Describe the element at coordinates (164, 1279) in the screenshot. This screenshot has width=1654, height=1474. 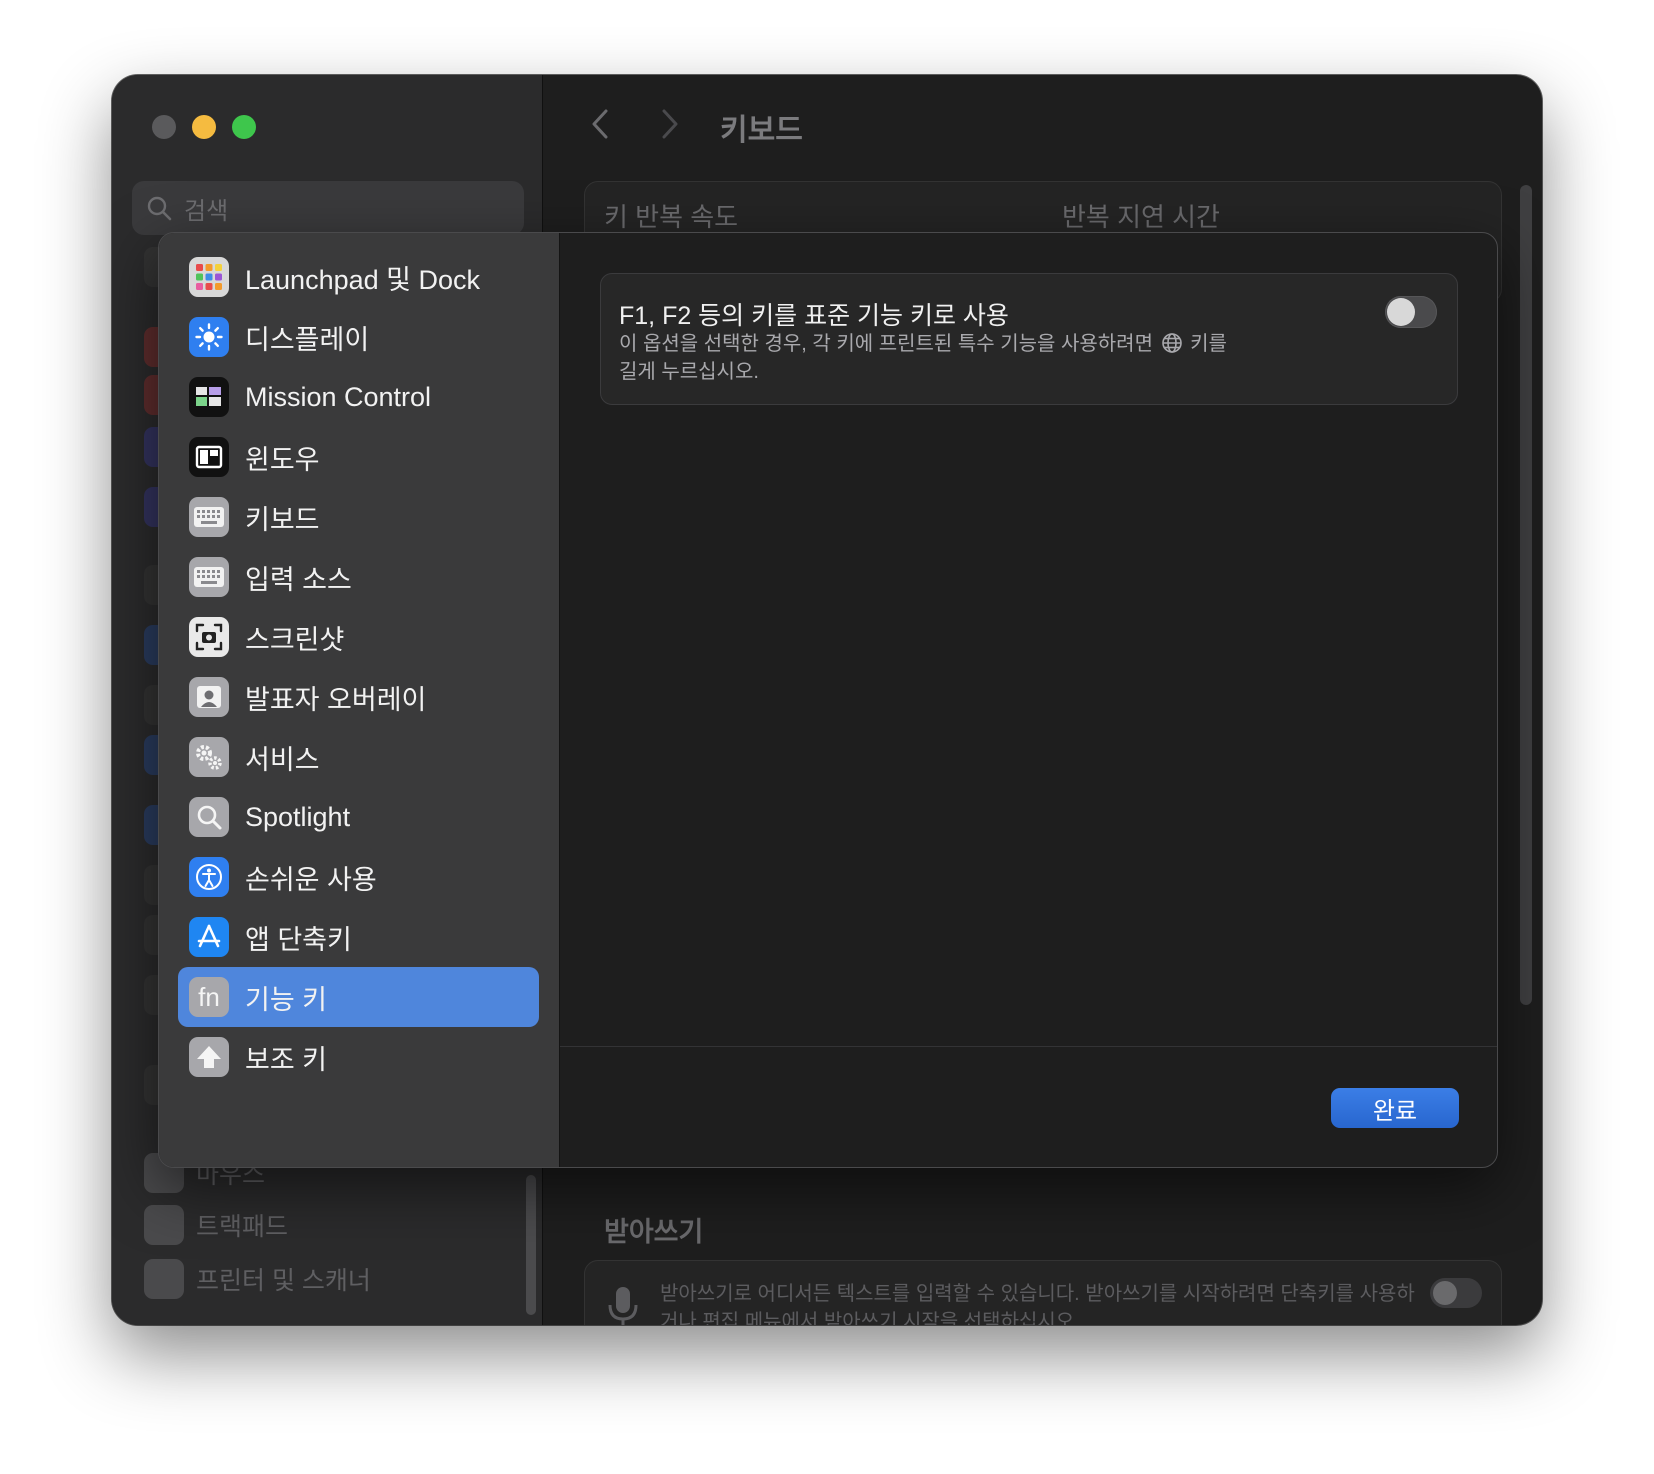
I see `printer-icon` at that location.